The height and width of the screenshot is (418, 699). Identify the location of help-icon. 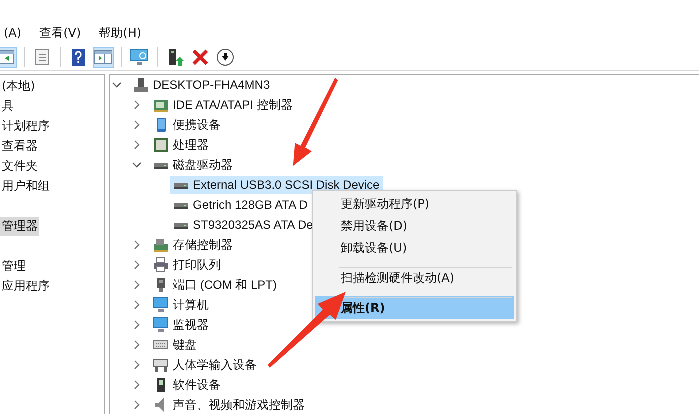
(78, 57).